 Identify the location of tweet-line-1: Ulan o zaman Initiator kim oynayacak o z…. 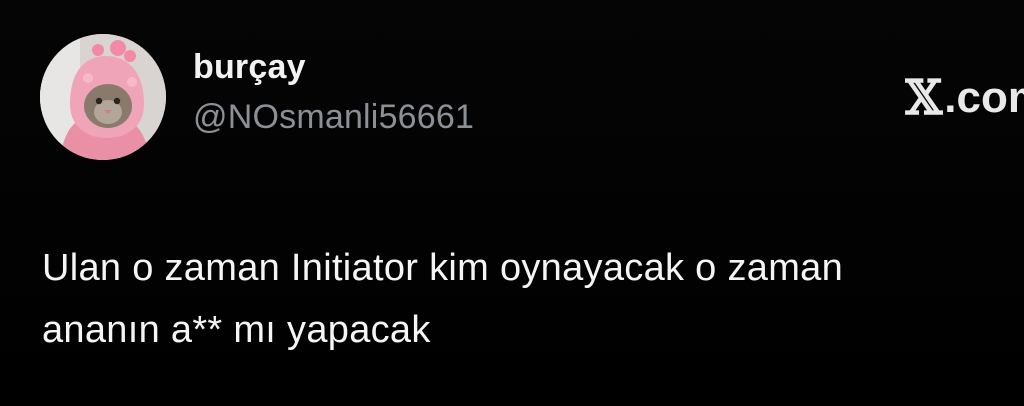
(443, 268).